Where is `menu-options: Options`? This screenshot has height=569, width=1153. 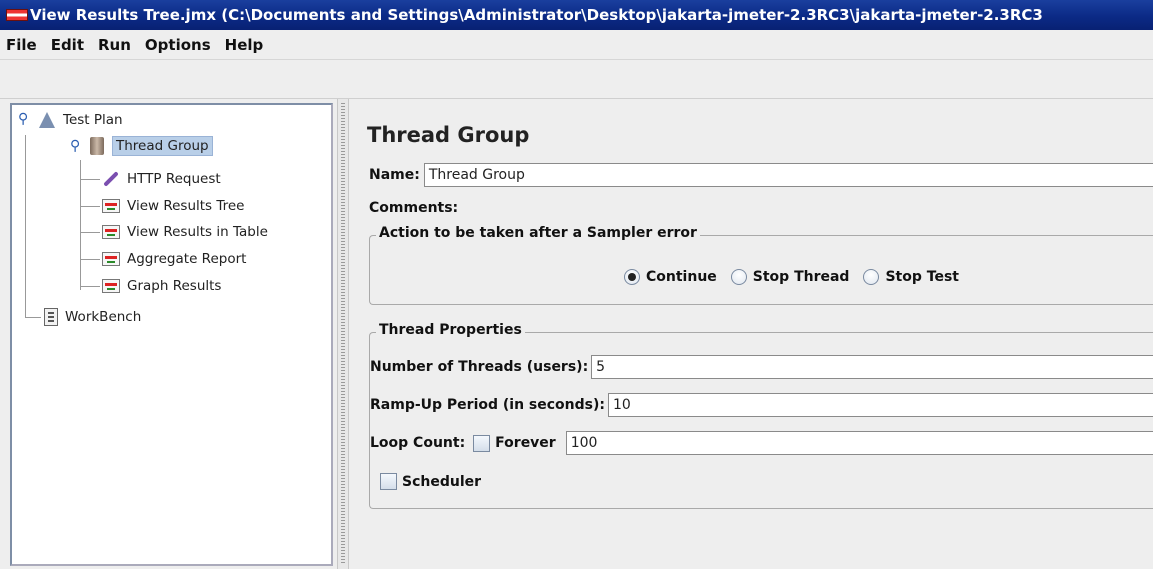
menu-options: Options is located at coordinates (178, 45).